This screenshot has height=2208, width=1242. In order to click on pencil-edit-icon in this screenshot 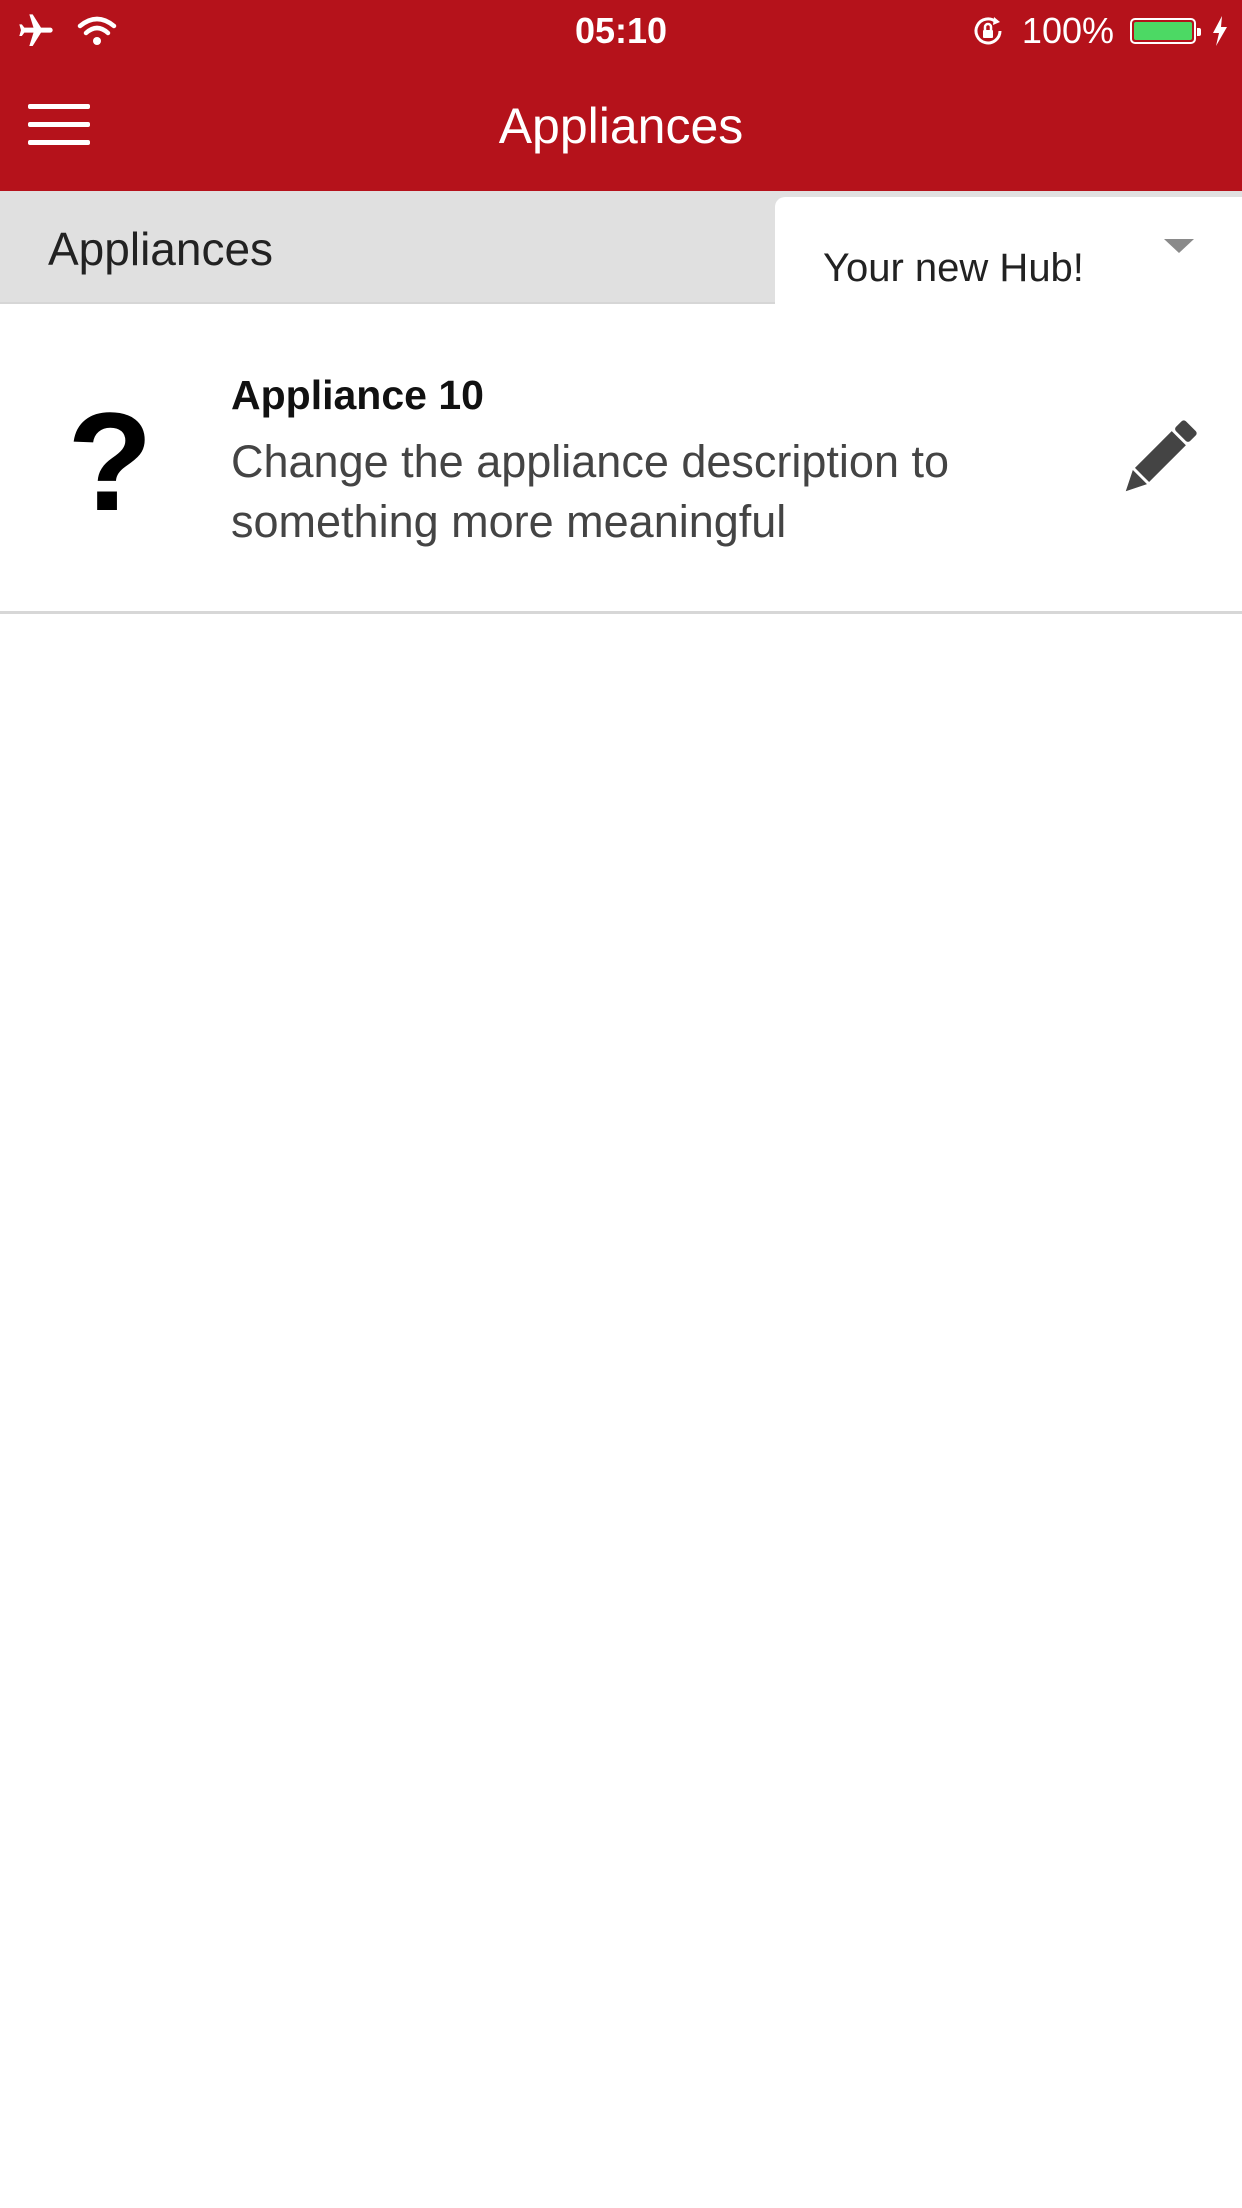, I will do `click(1159, 458)`.